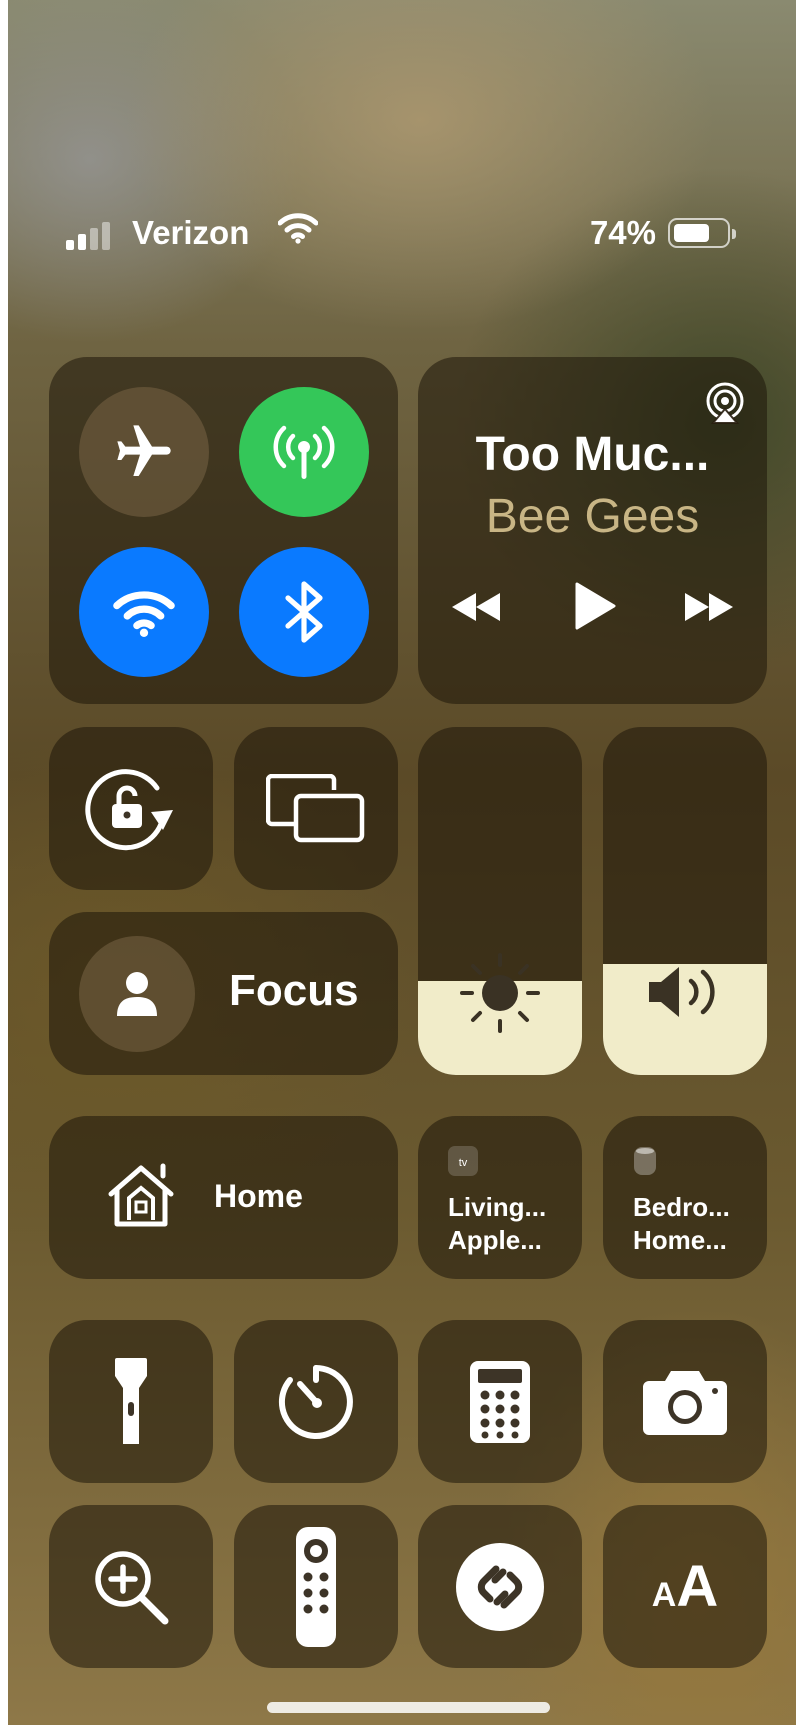  I want to click on tv-remote-icon, so click(316, 1586).